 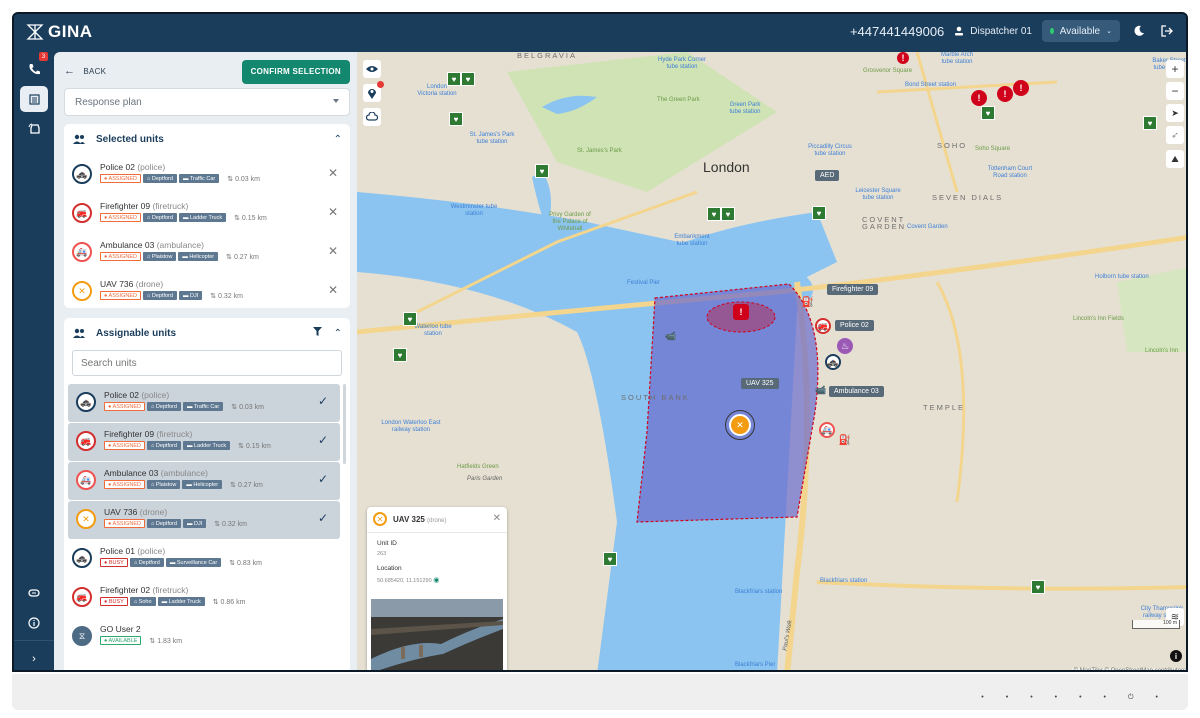 I want to click on plus-icon: +, so click(x=1175, y=69).